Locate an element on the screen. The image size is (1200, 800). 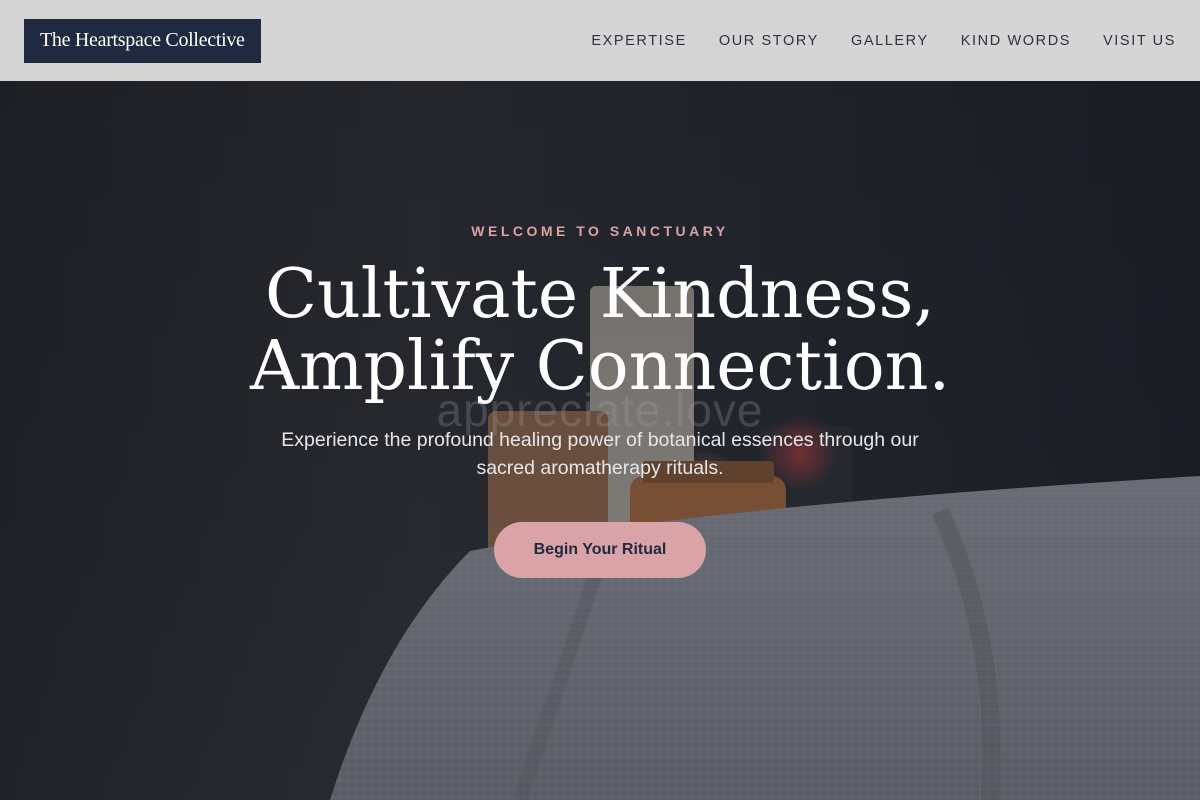
nav-link-expertise: EXPERTISE is located at coordinates (639, 41).